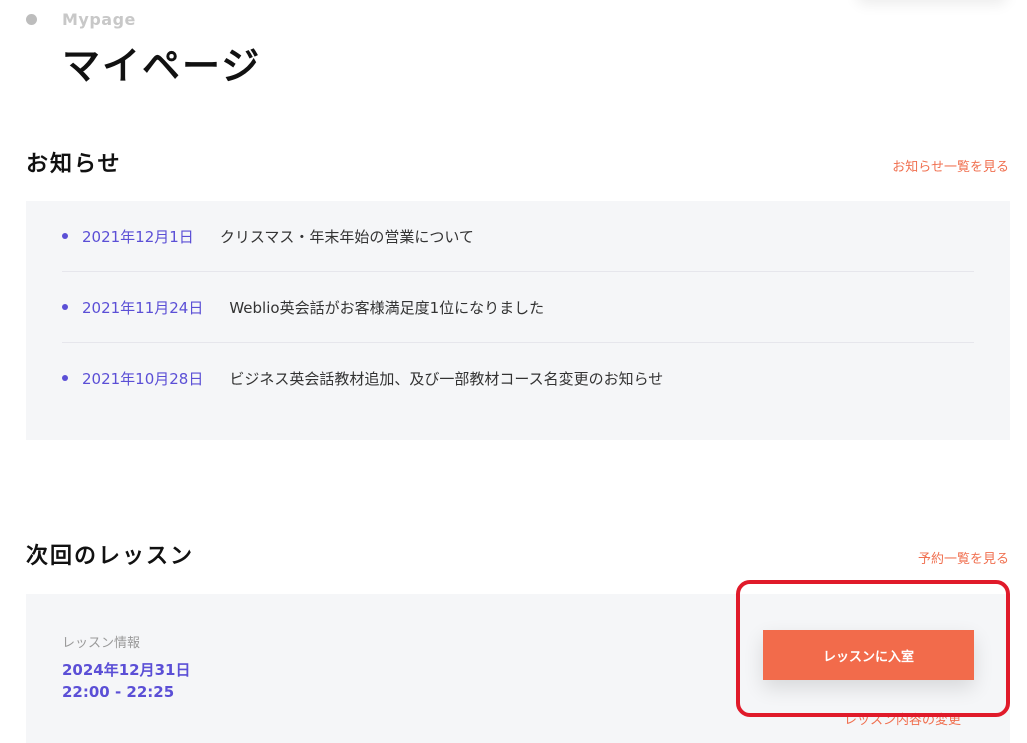 The width and height of the screenshot is (1027, 743). What do you see at coordinates (868, 655) in the screenshot?
I see `enter-lesson-button: レッスンに入室` at bounding box center [868, 655].